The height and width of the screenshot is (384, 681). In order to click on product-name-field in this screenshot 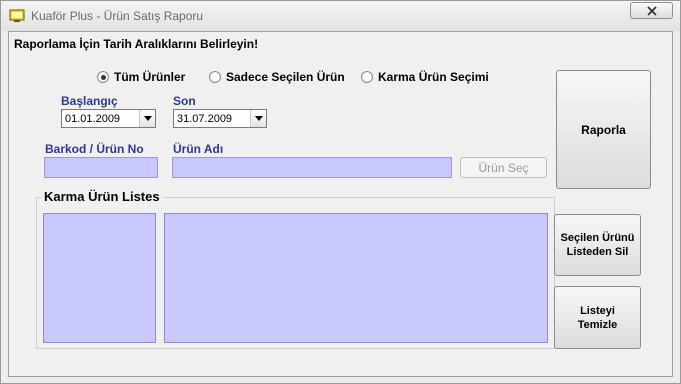, I will do `click(312, 167)`.